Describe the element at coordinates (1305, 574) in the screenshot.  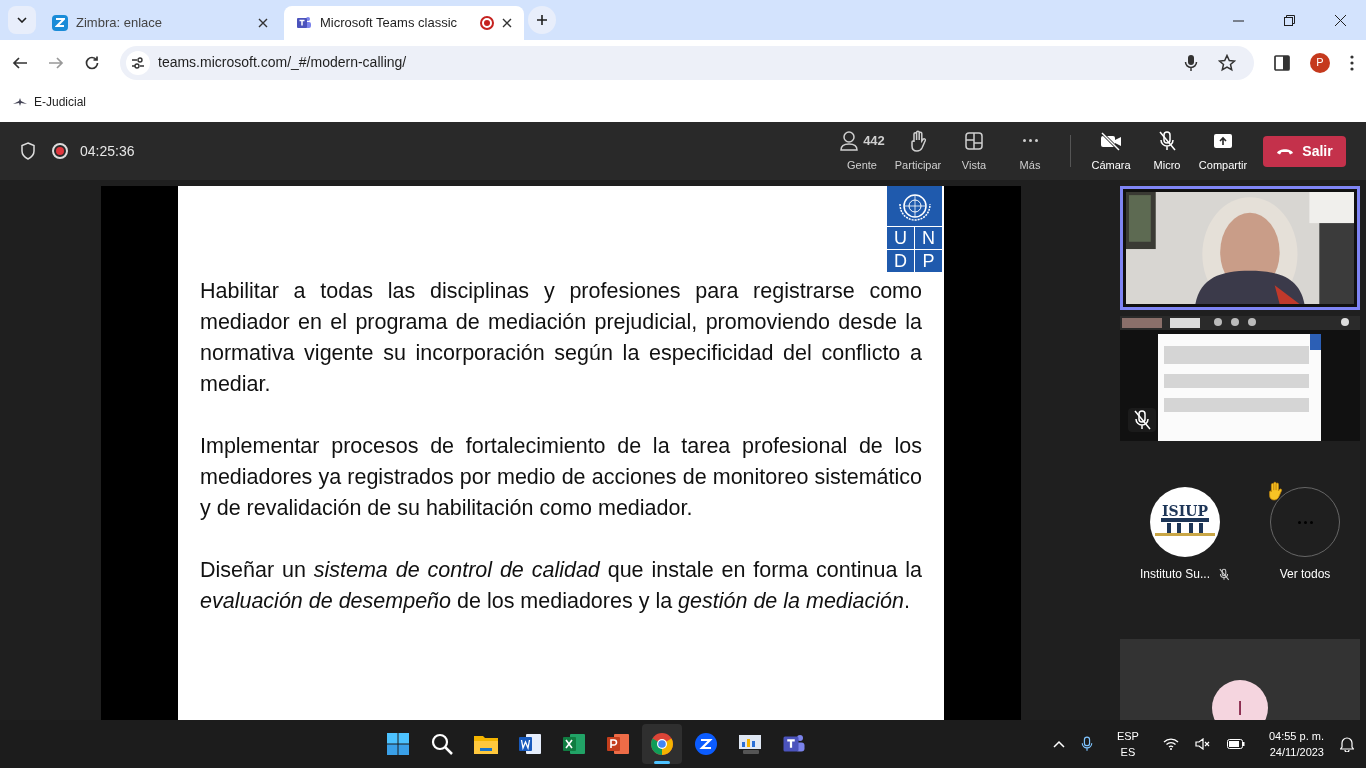
I see `view-all-label: Ver todos` at that location.